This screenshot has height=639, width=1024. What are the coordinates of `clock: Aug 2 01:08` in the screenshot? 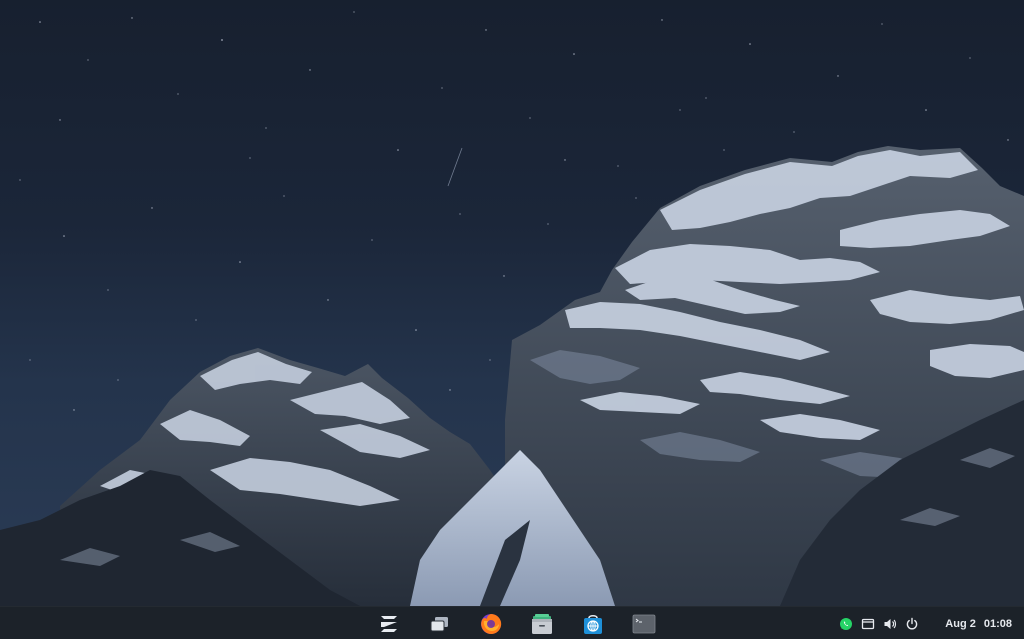 It's located at (978, 624).